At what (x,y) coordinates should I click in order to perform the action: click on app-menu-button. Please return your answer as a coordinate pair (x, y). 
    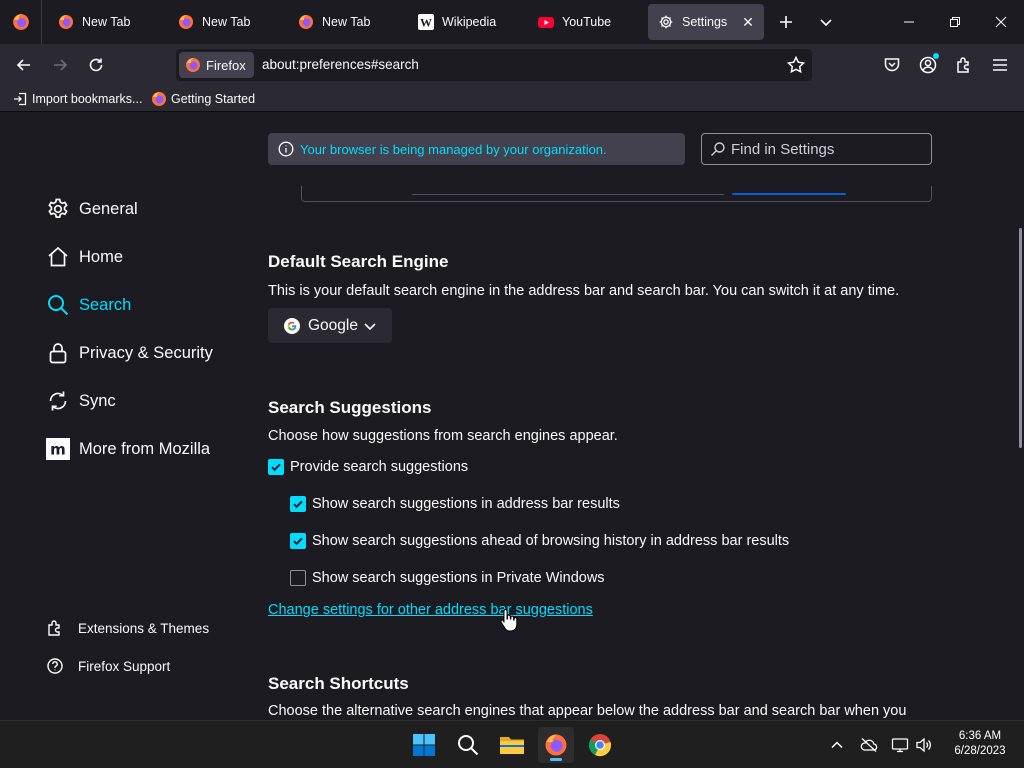
    Looking at the image, I should click on (1000, 65).